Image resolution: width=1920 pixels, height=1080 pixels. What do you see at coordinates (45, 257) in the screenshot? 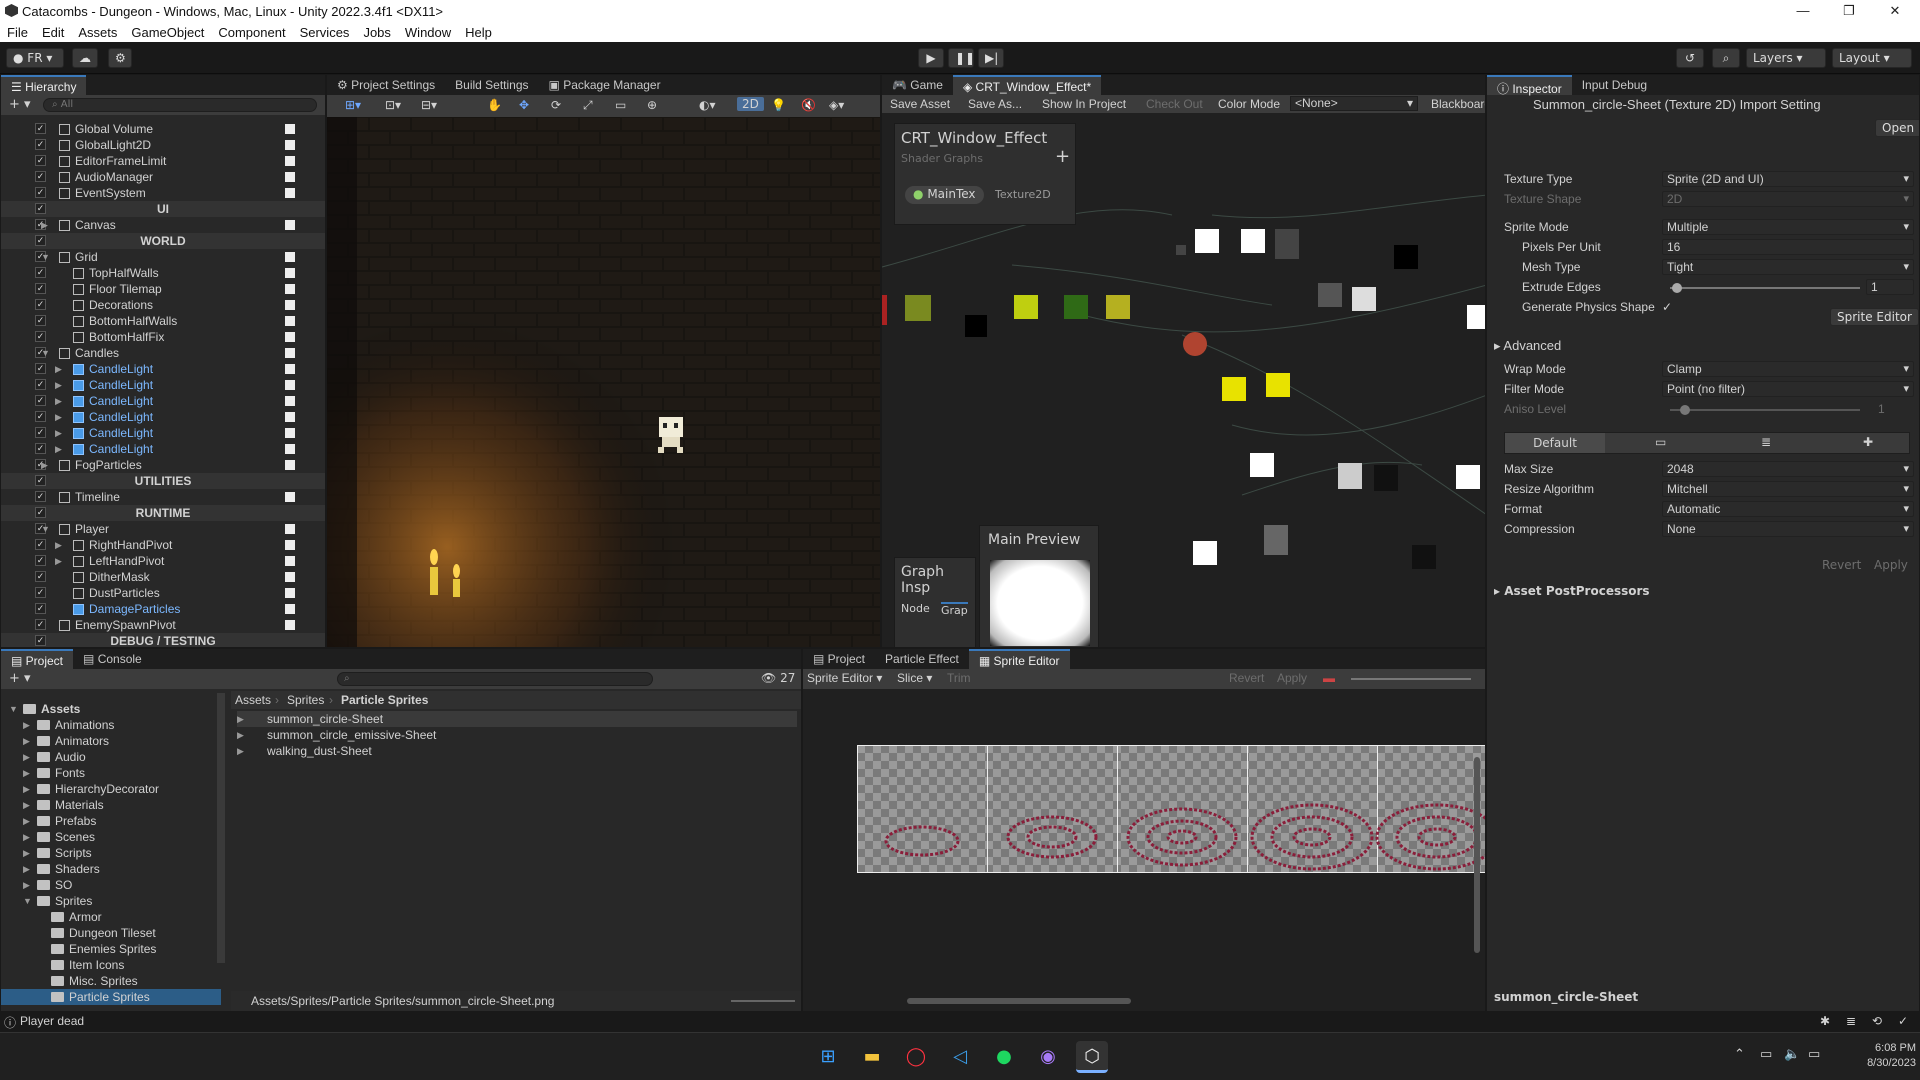
I see `expand-arrow-open-icon: ▼` at bounding box center [45, 257].